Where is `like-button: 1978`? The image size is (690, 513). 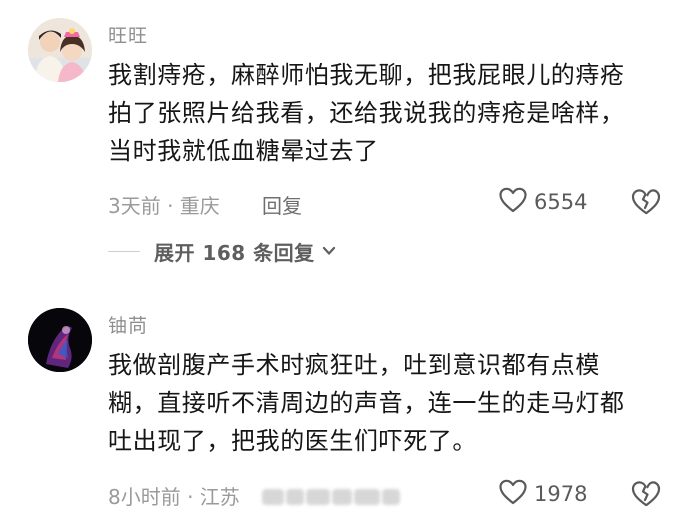
like-button: 1978 is located at coordinates (542, 494).